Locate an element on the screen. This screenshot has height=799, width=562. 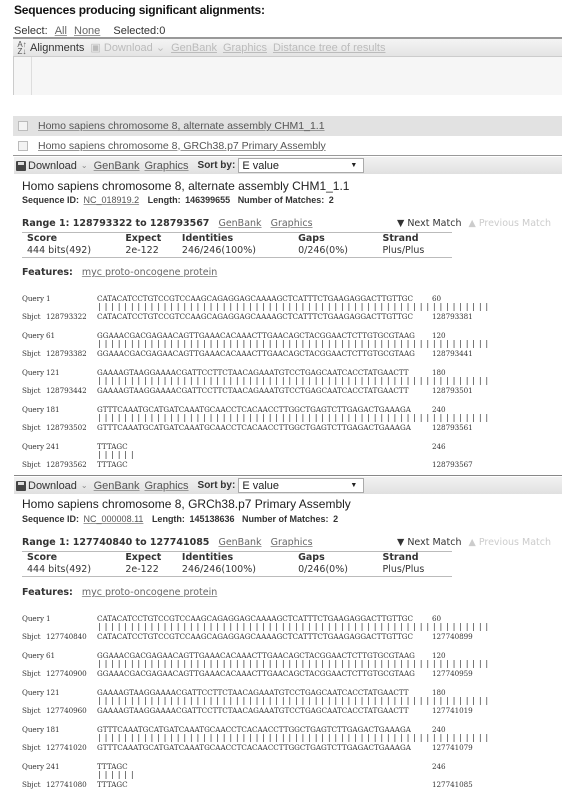
match-bars: |||||| is located at coordinates (117, 774).